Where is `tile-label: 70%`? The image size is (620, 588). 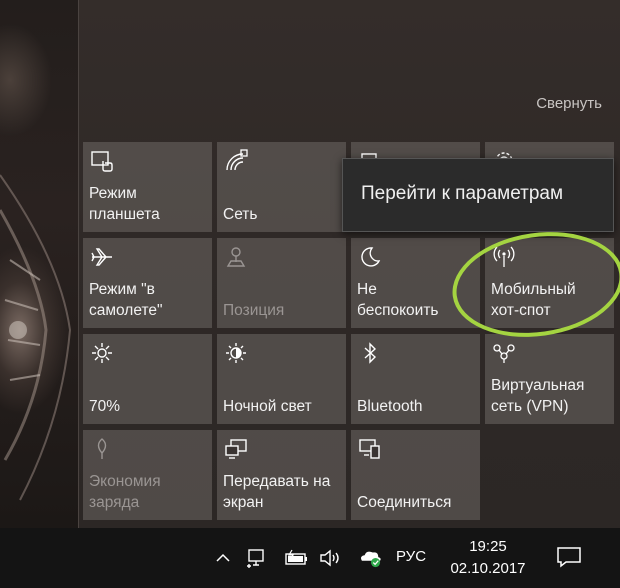
tile-label: 70% is located at coordinates (105, 406).